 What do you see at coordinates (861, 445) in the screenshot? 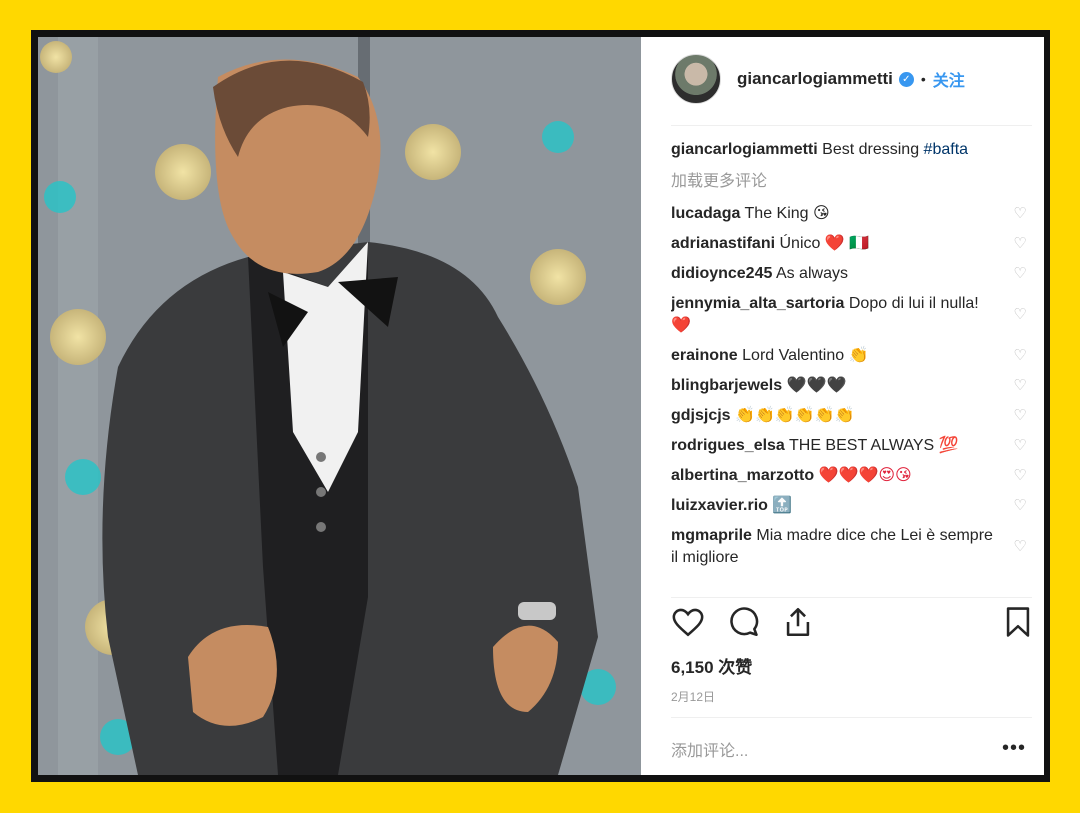
I see `comment-text: THE BEST ALWAYS` at bounding box center [861, 445].